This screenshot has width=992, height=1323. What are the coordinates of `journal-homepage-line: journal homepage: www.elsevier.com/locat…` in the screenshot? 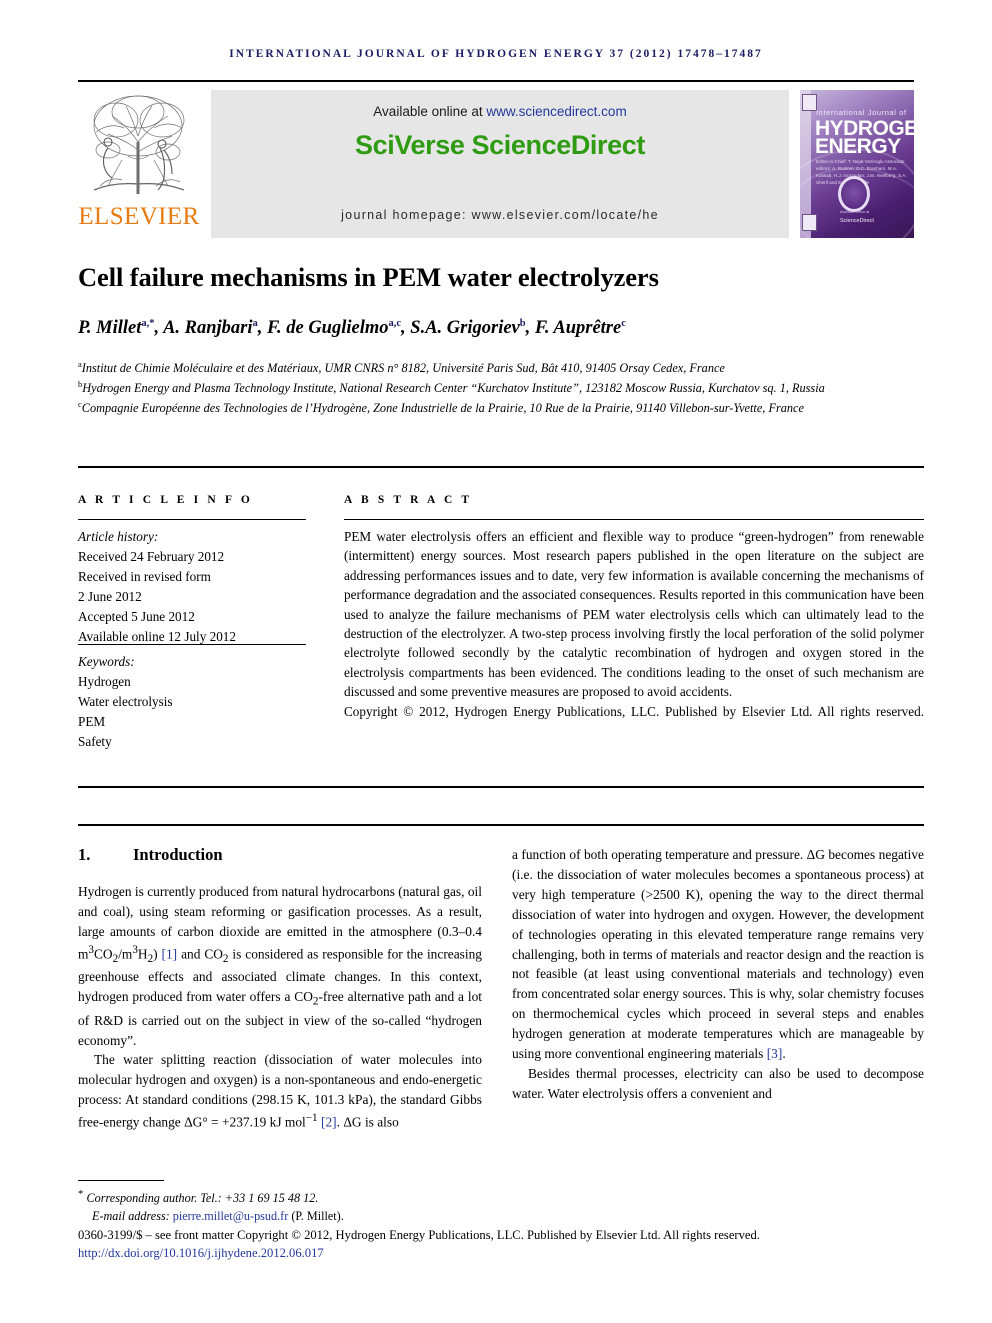 It's located at (500, 215).